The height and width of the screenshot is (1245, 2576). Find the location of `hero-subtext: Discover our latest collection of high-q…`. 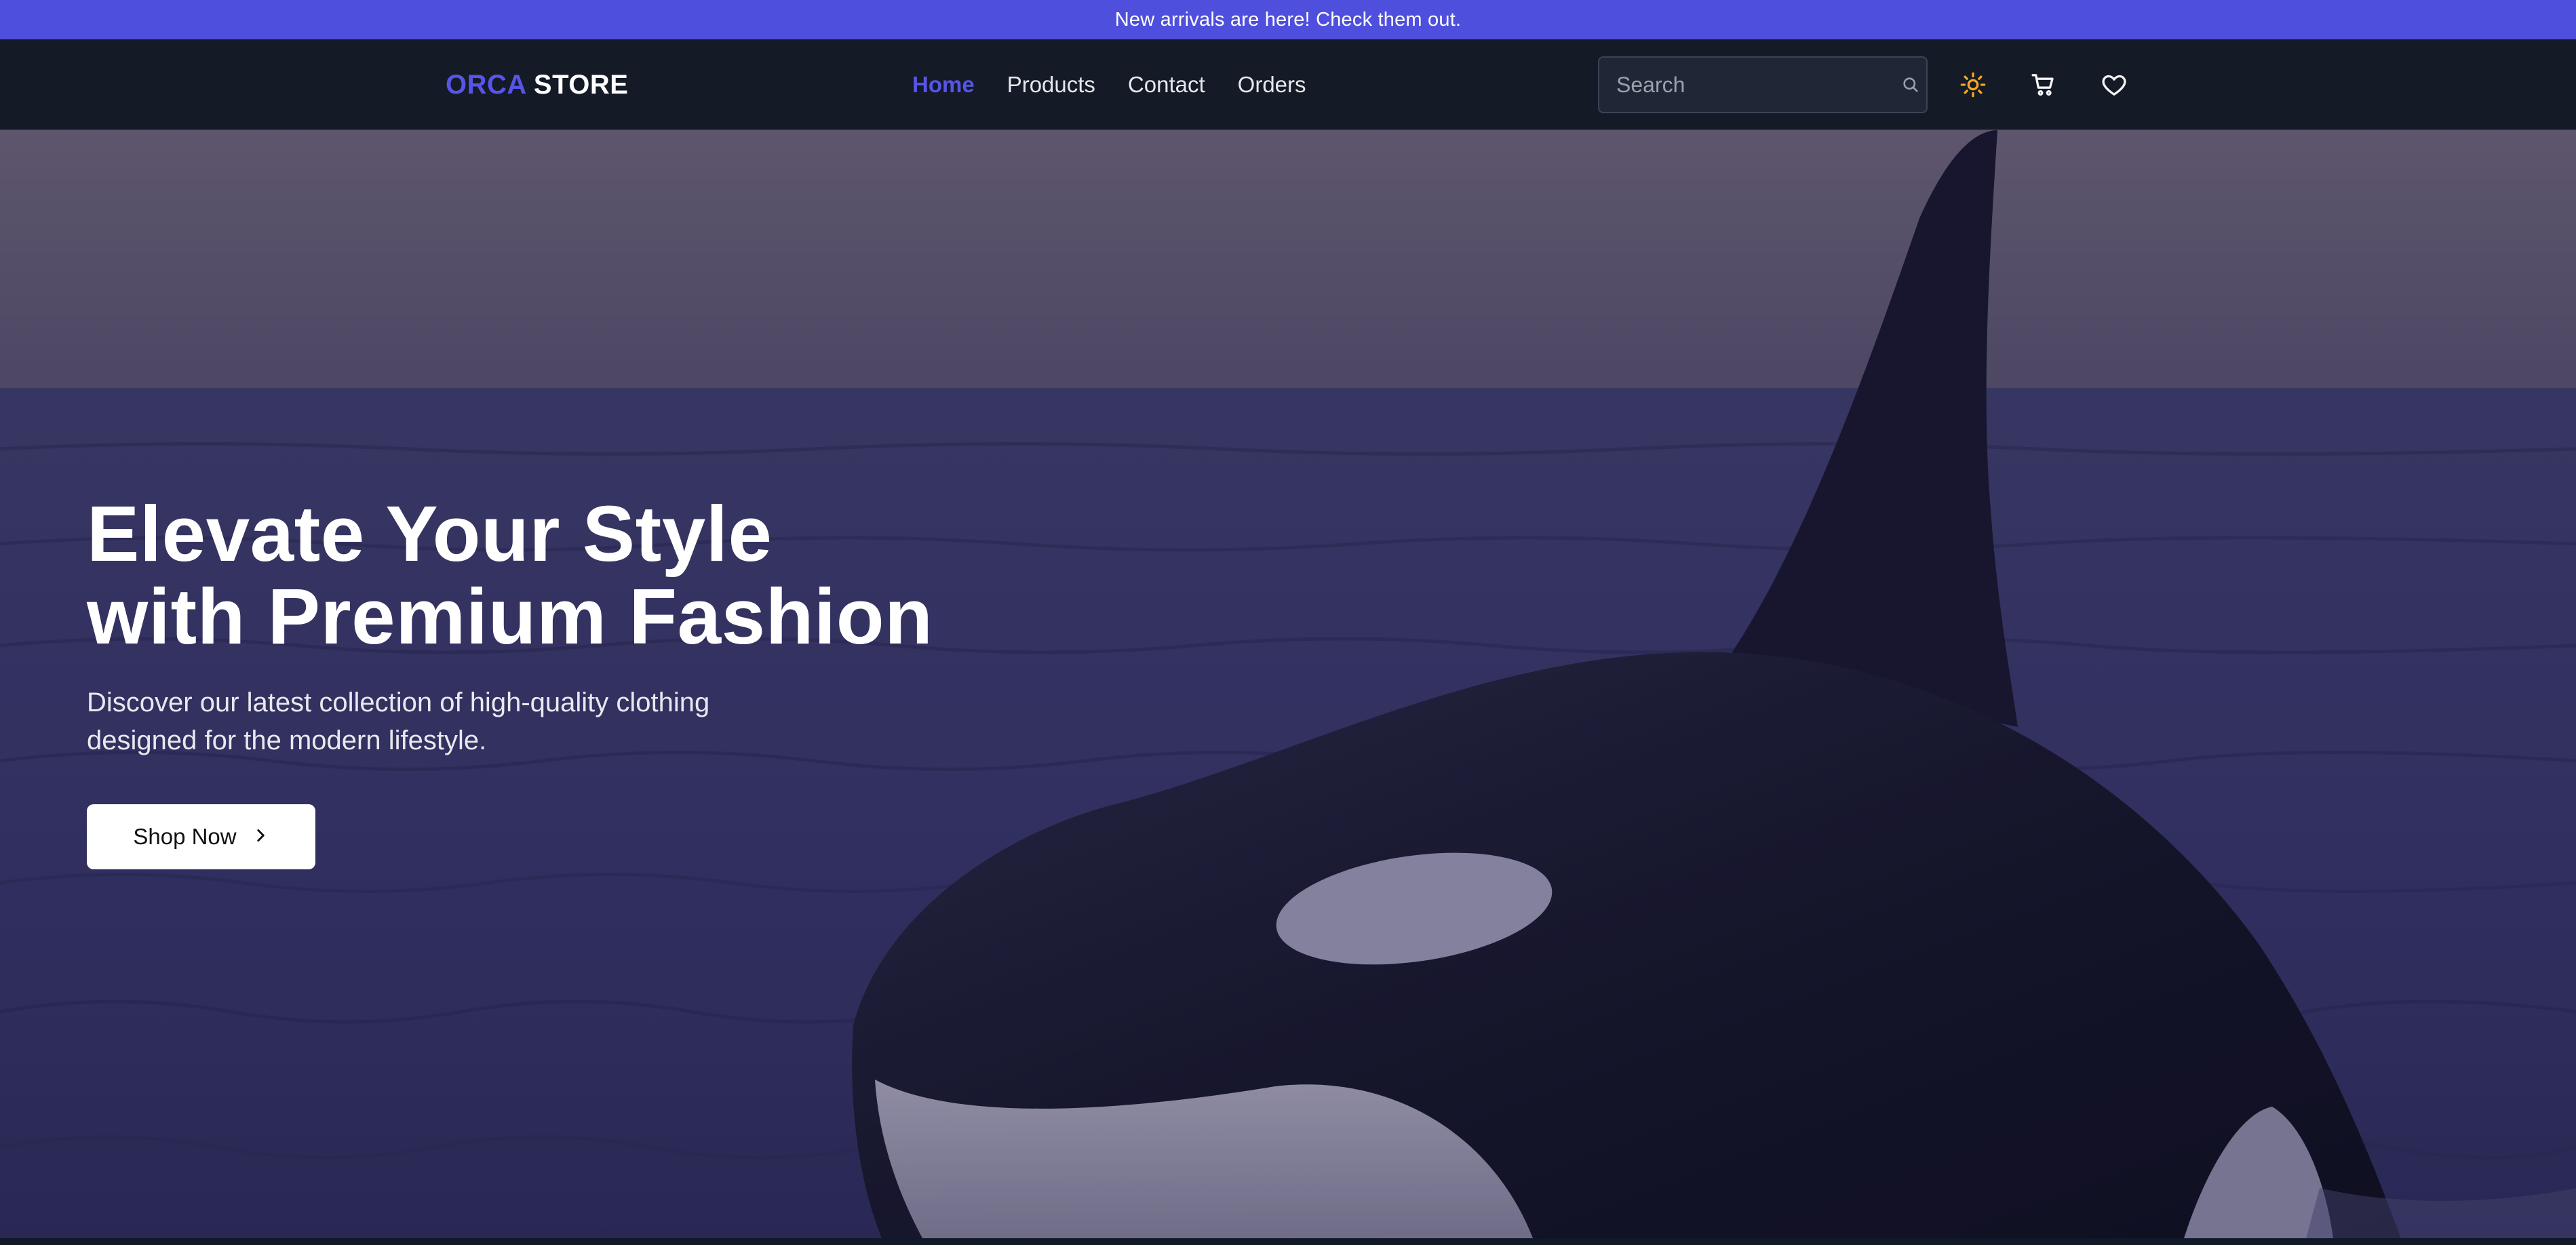

hero-subtext: Discover our latest collection of high-q… is located at coordinates (460, 721).